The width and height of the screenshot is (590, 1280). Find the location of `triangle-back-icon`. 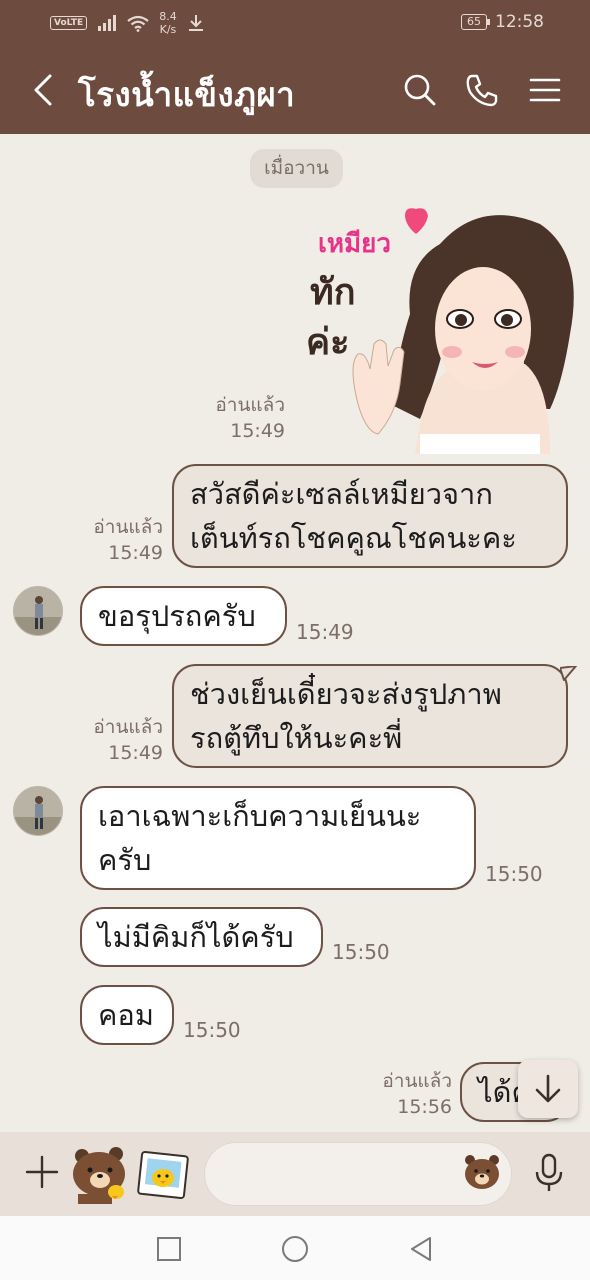

triangle-back-icon is located at coordinates (421, 1249).